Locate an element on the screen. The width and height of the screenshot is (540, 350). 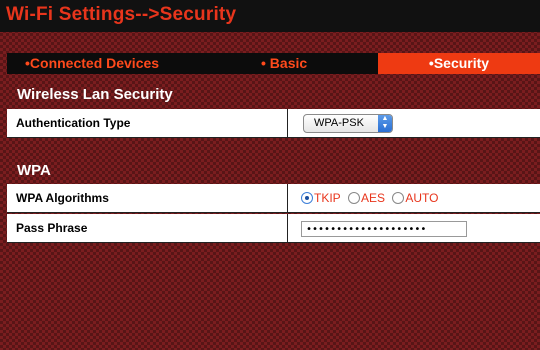
radio-option-aes: AES is located at coordinates (366, 197).